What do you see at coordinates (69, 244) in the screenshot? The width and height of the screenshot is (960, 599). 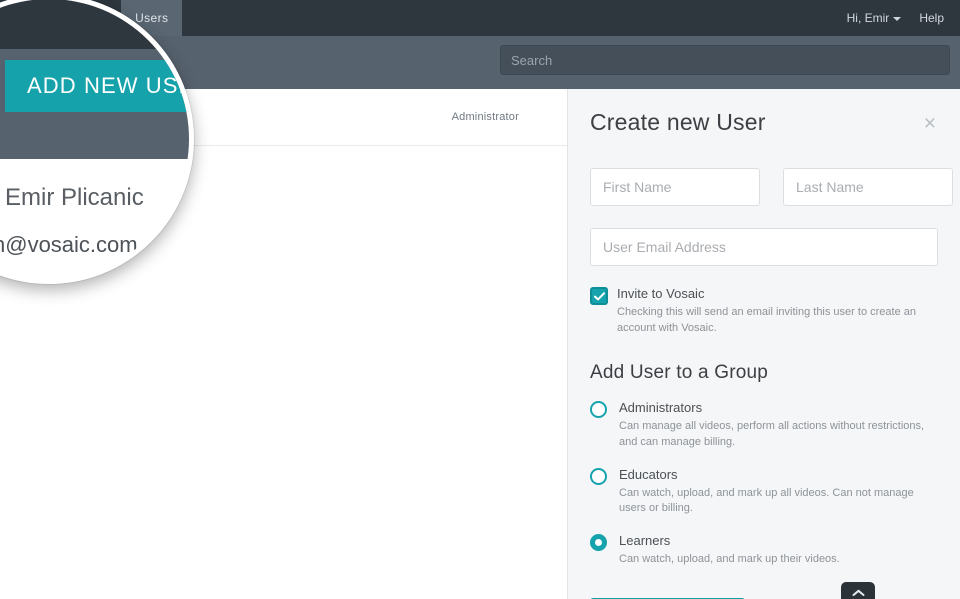 I see `magnified-user-email: n@vosaic.com` at bounding box center [69, 244].